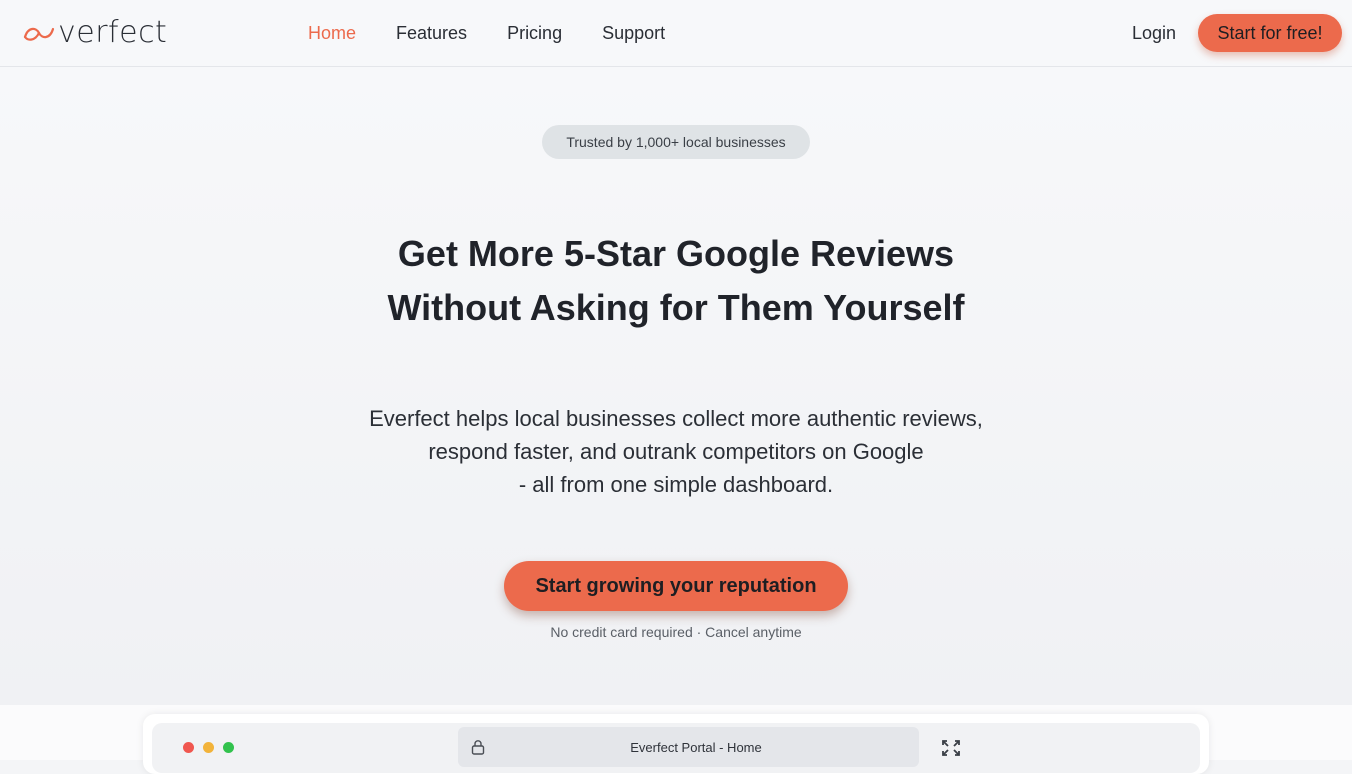 The height and width of the screenshot is (774, 1352). Describe the element at coordinates (676, 632) in the screenshot. I see `cta-note: No credit card required · Cancel anytime` at that location.